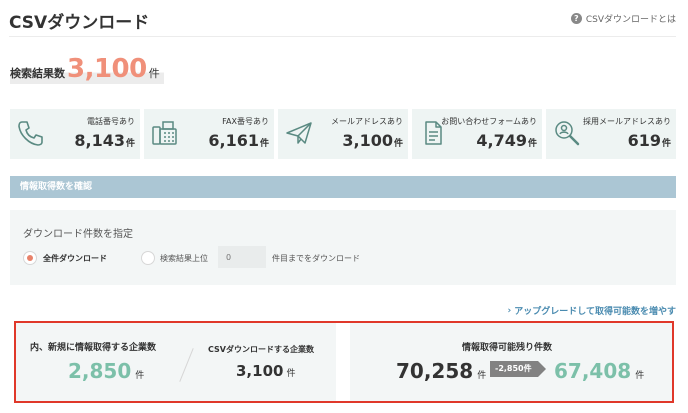  What do you see at coordinates (106, 371) in the screenshot?
I see `new-companies-value: 2,850 件` at bounding box center [106, 371].